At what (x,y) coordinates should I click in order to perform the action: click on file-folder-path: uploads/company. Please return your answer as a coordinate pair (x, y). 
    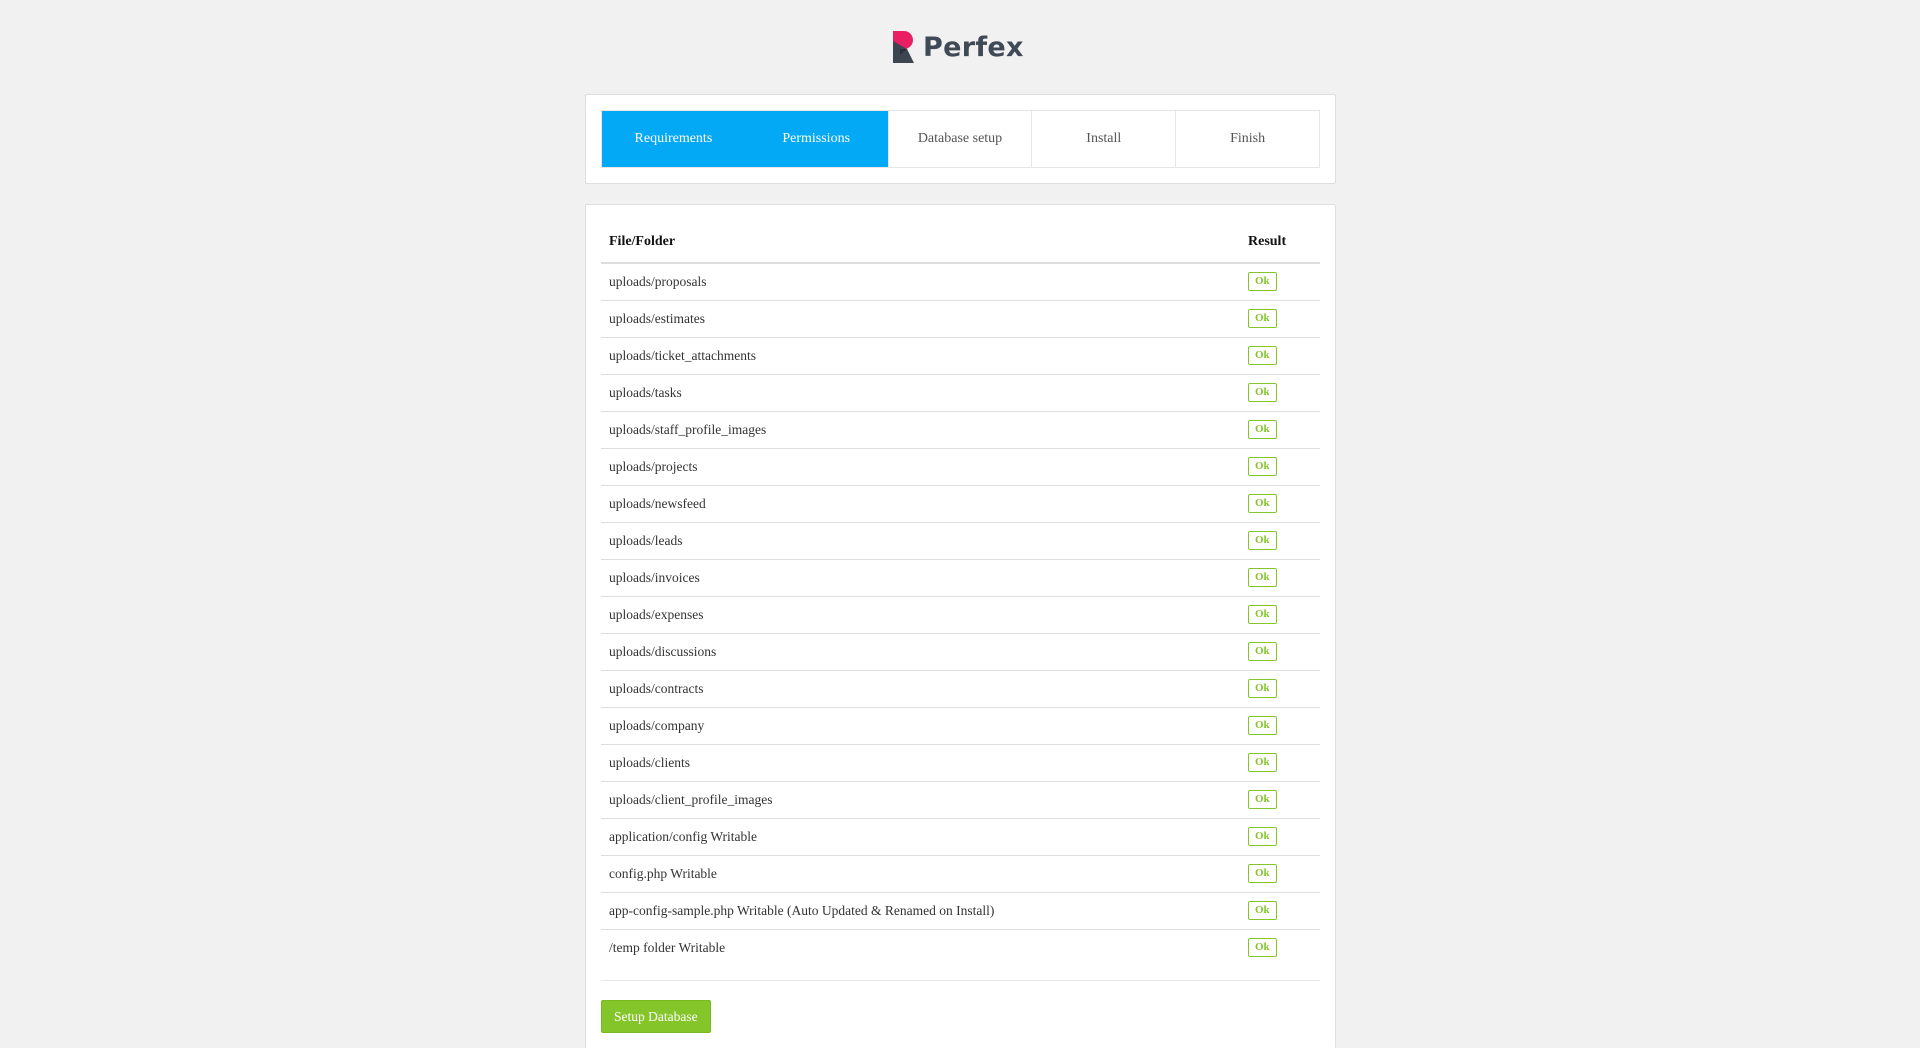
    Looking at the image, I should click on (920, 726).